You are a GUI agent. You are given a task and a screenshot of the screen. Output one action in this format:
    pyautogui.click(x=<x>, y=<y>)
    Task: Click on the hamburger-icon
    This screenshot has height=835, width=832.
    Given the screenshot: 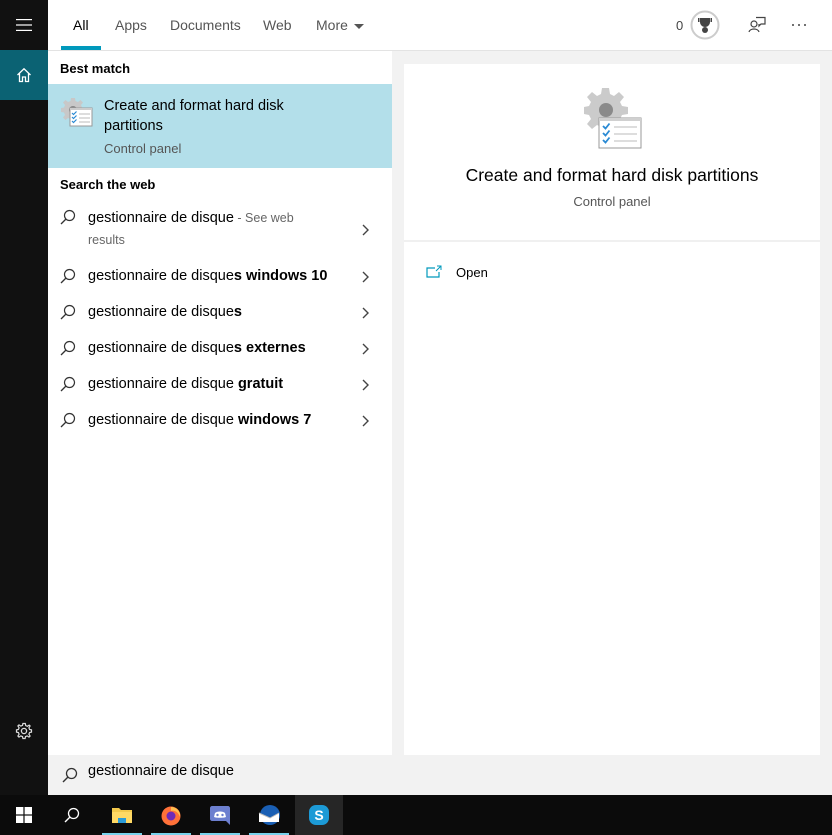 What is the action you would take?
    pyautogui.click(x=24, y=25)
    